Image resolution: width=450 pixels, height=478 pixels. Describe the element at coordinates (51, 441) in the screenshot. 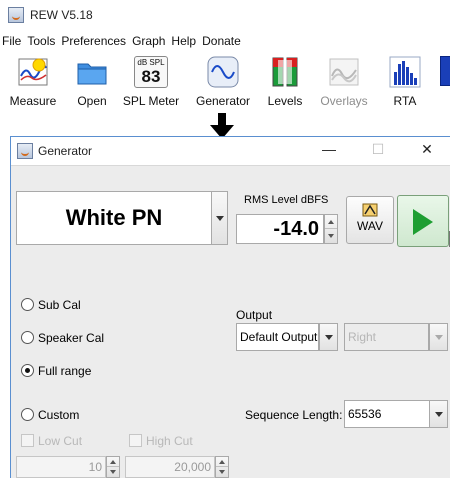

I see `low-cut-checkbox: Low Cut` at that location.